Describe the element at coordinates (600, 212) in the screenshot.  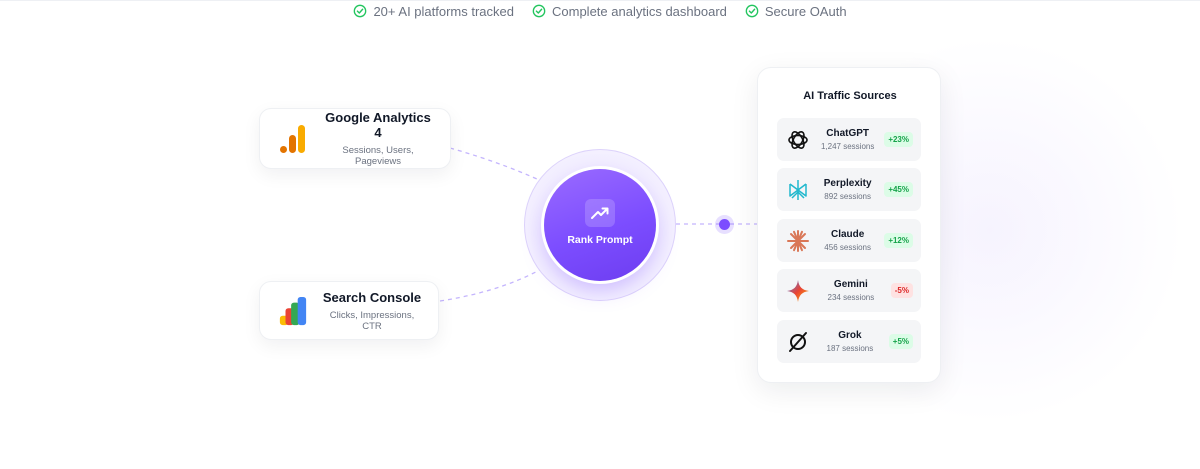
I see `trending-up-icon` at that location.